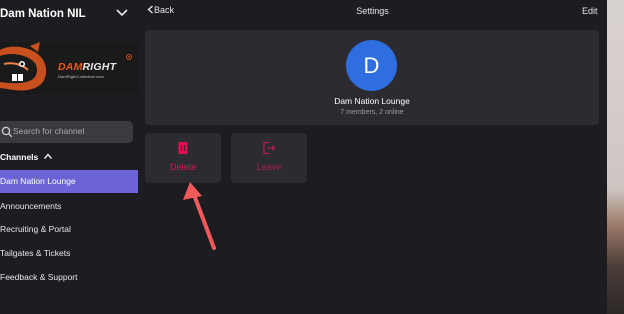 This screenshot has height=314, width=624. What do you see at coordinates (372, 112) in the screenshot?
I see `channel-member-count: 7 members, 2 online` at bounding box center [372, 112].